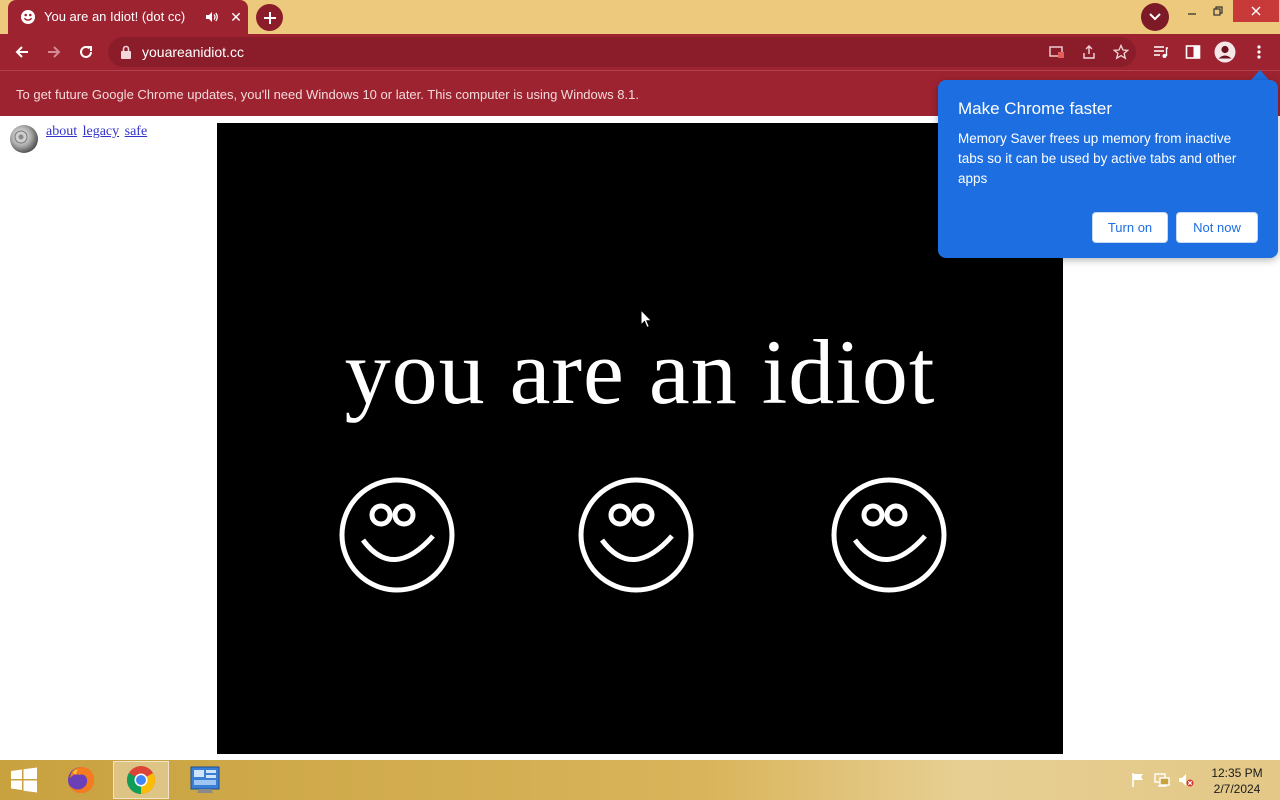 This screenshot has height=800, width=1280. I want to click on taskbar-control-panel, so click(205, 780).